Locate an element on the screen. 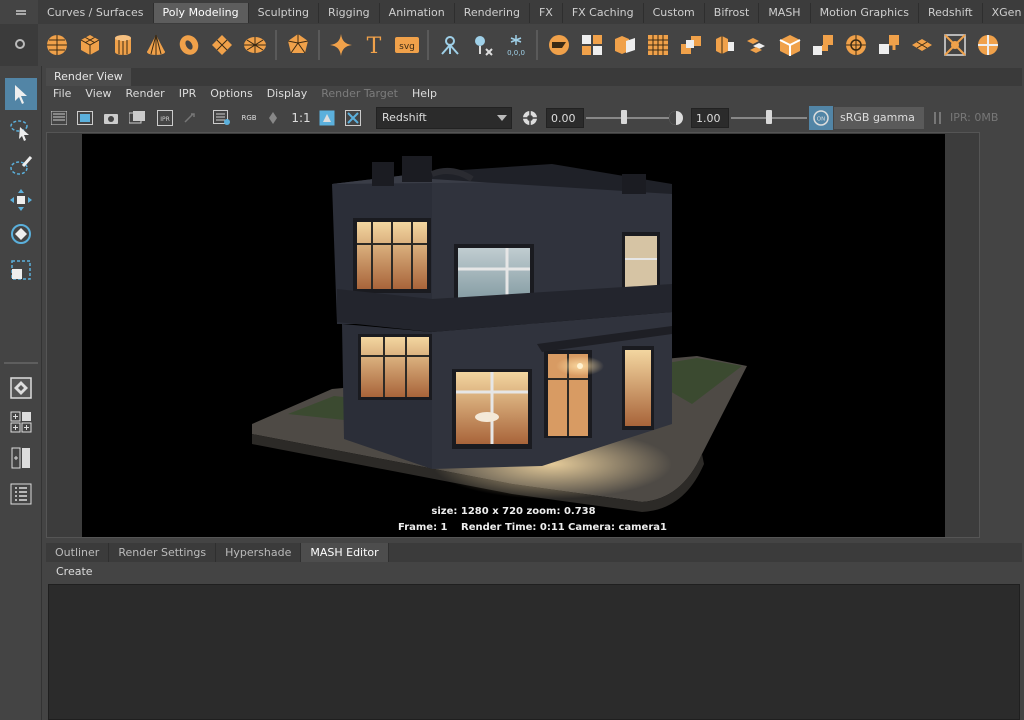 The image size is (1024, 720). menu-render: Render is located at coordinates (145, 95).